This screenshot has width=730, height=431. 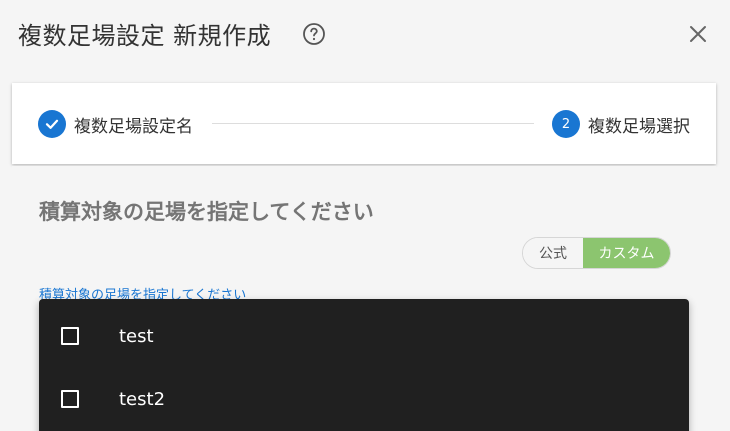 I want to click on step-2: 2 複数足場選択, so click(x=621, y=124).